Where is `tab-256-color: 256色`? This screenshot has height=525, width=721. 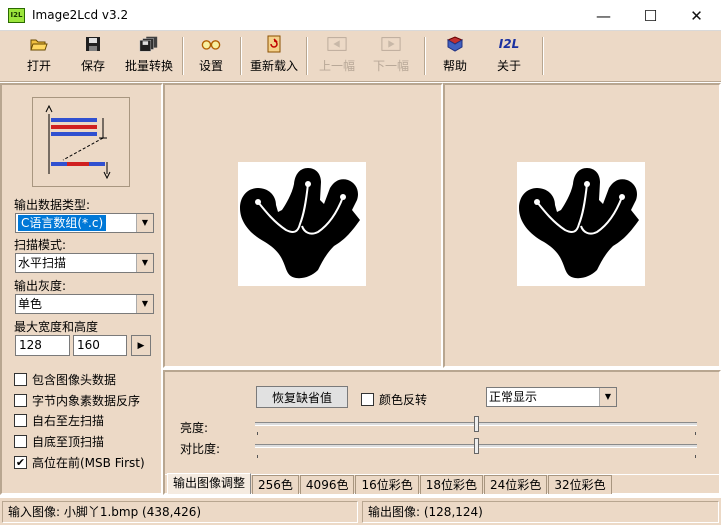 tab-256-color: 256色 is located at coordinates (275, 484).